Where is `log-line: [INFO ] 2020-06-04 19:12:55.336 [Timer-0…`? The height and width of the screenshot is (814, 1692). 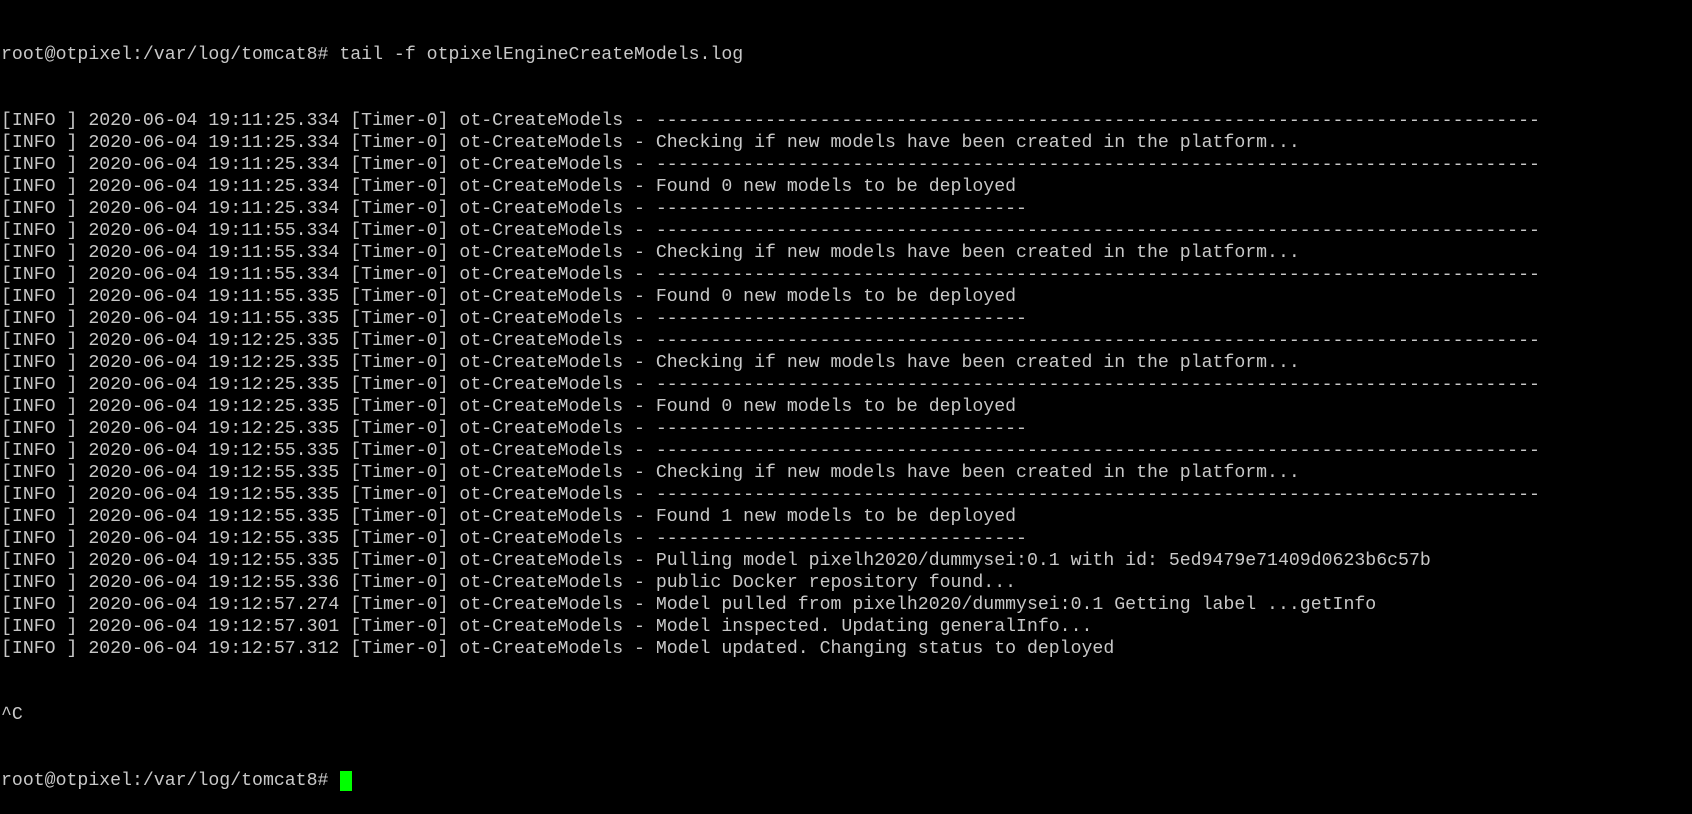
log-line: [INFO ] 2020-06-04 19:12:55.336 [Timer-0… is located at coordinates (509, 583).